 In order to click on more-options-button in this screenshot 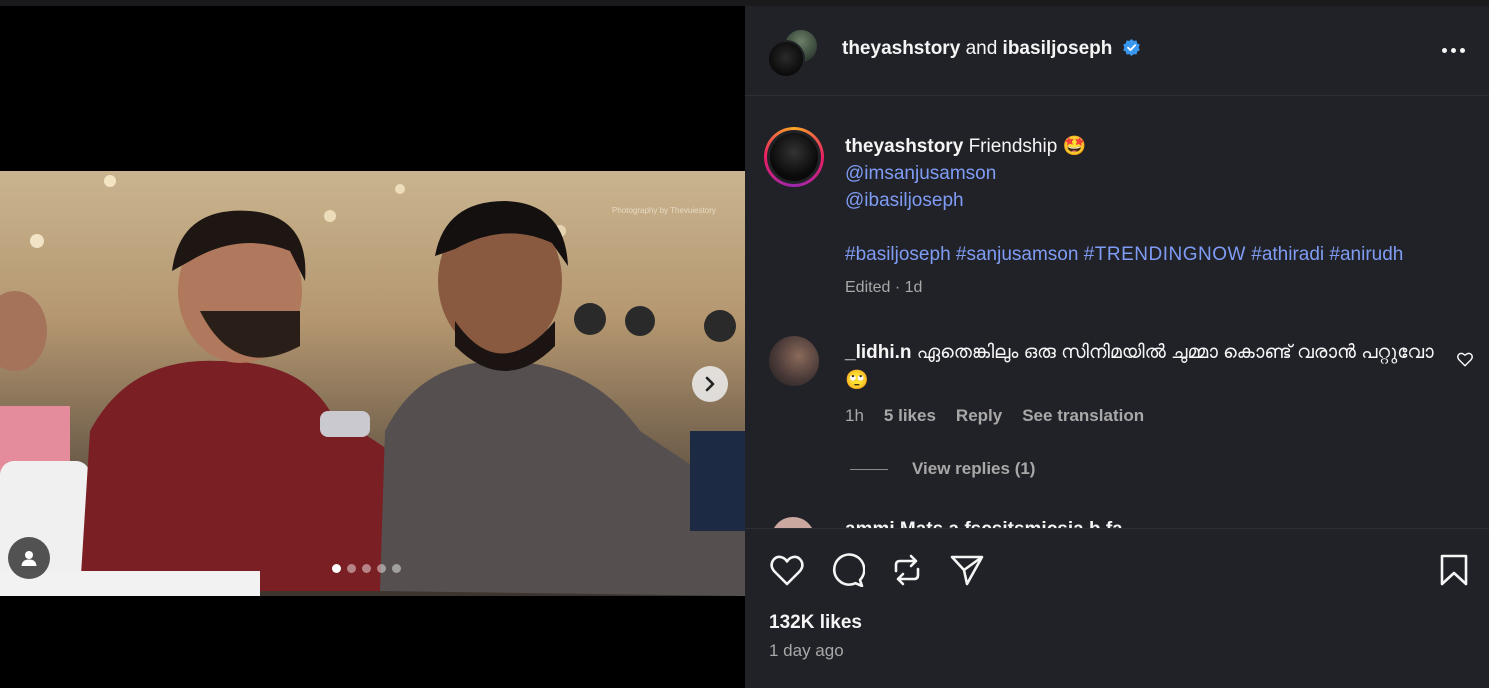, I will do `click(1453, 50)`.